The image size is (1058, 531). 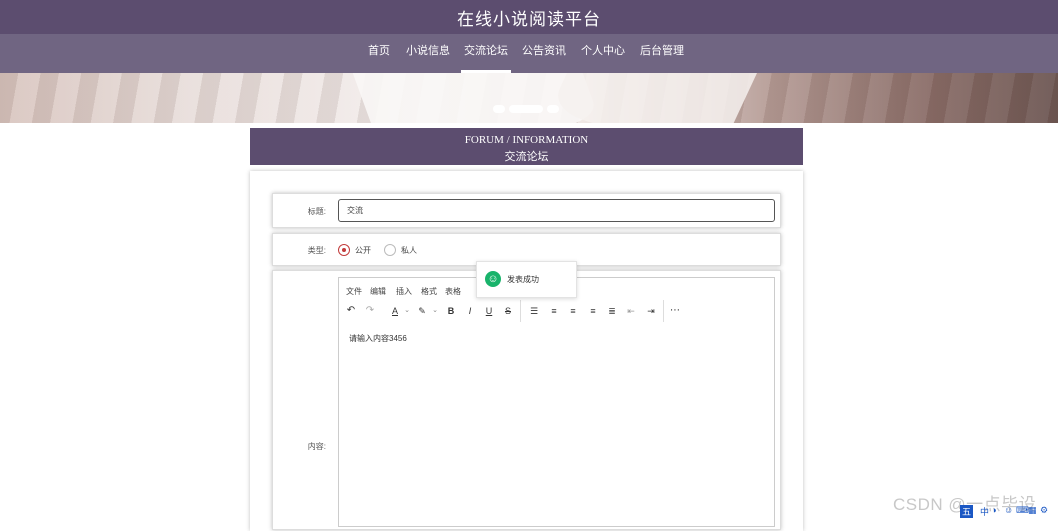 What do you see at coordinates (1032, 510) in the screenshot?
I see `ime-skin-icon: ▦` at bounding box center [1032, 510].